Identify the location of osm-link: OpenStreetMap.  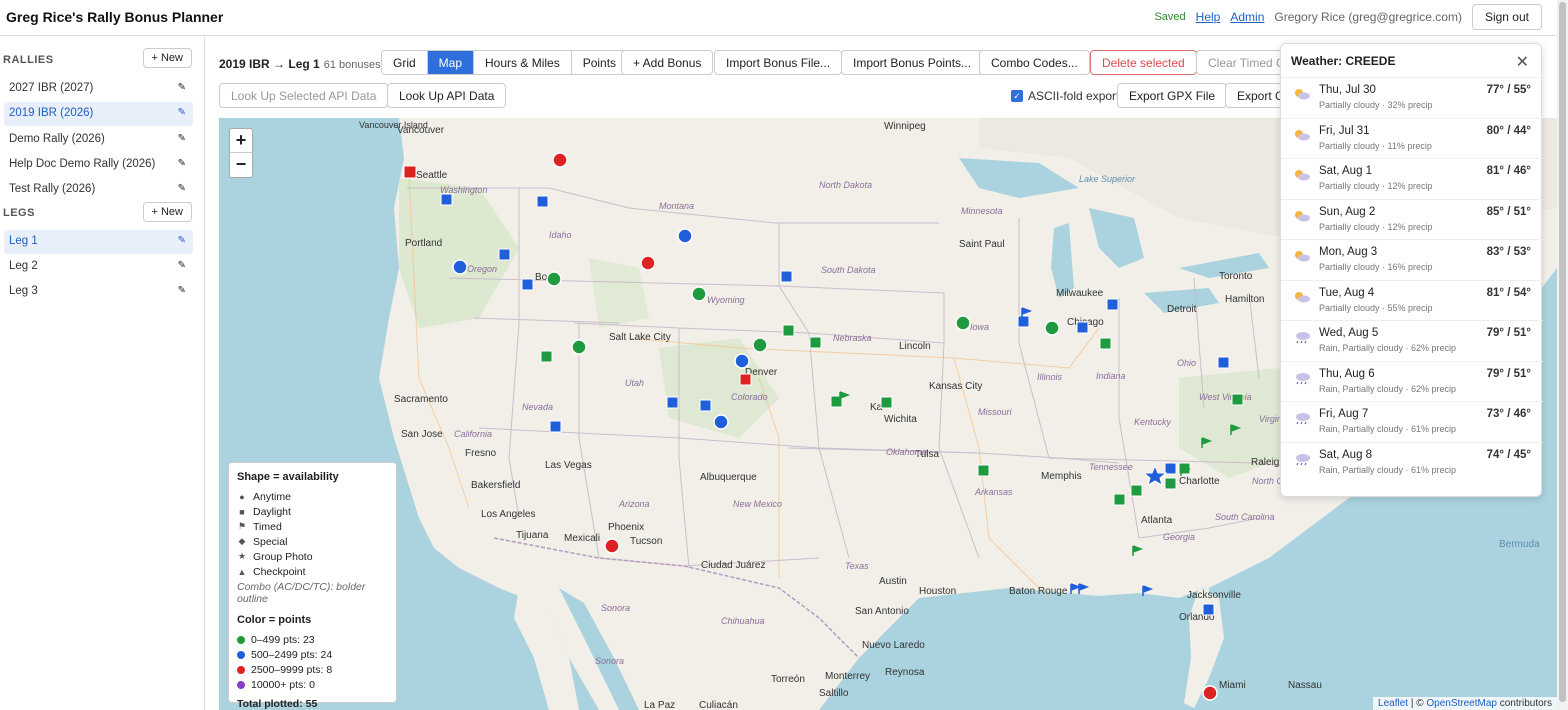
(1461, 703).